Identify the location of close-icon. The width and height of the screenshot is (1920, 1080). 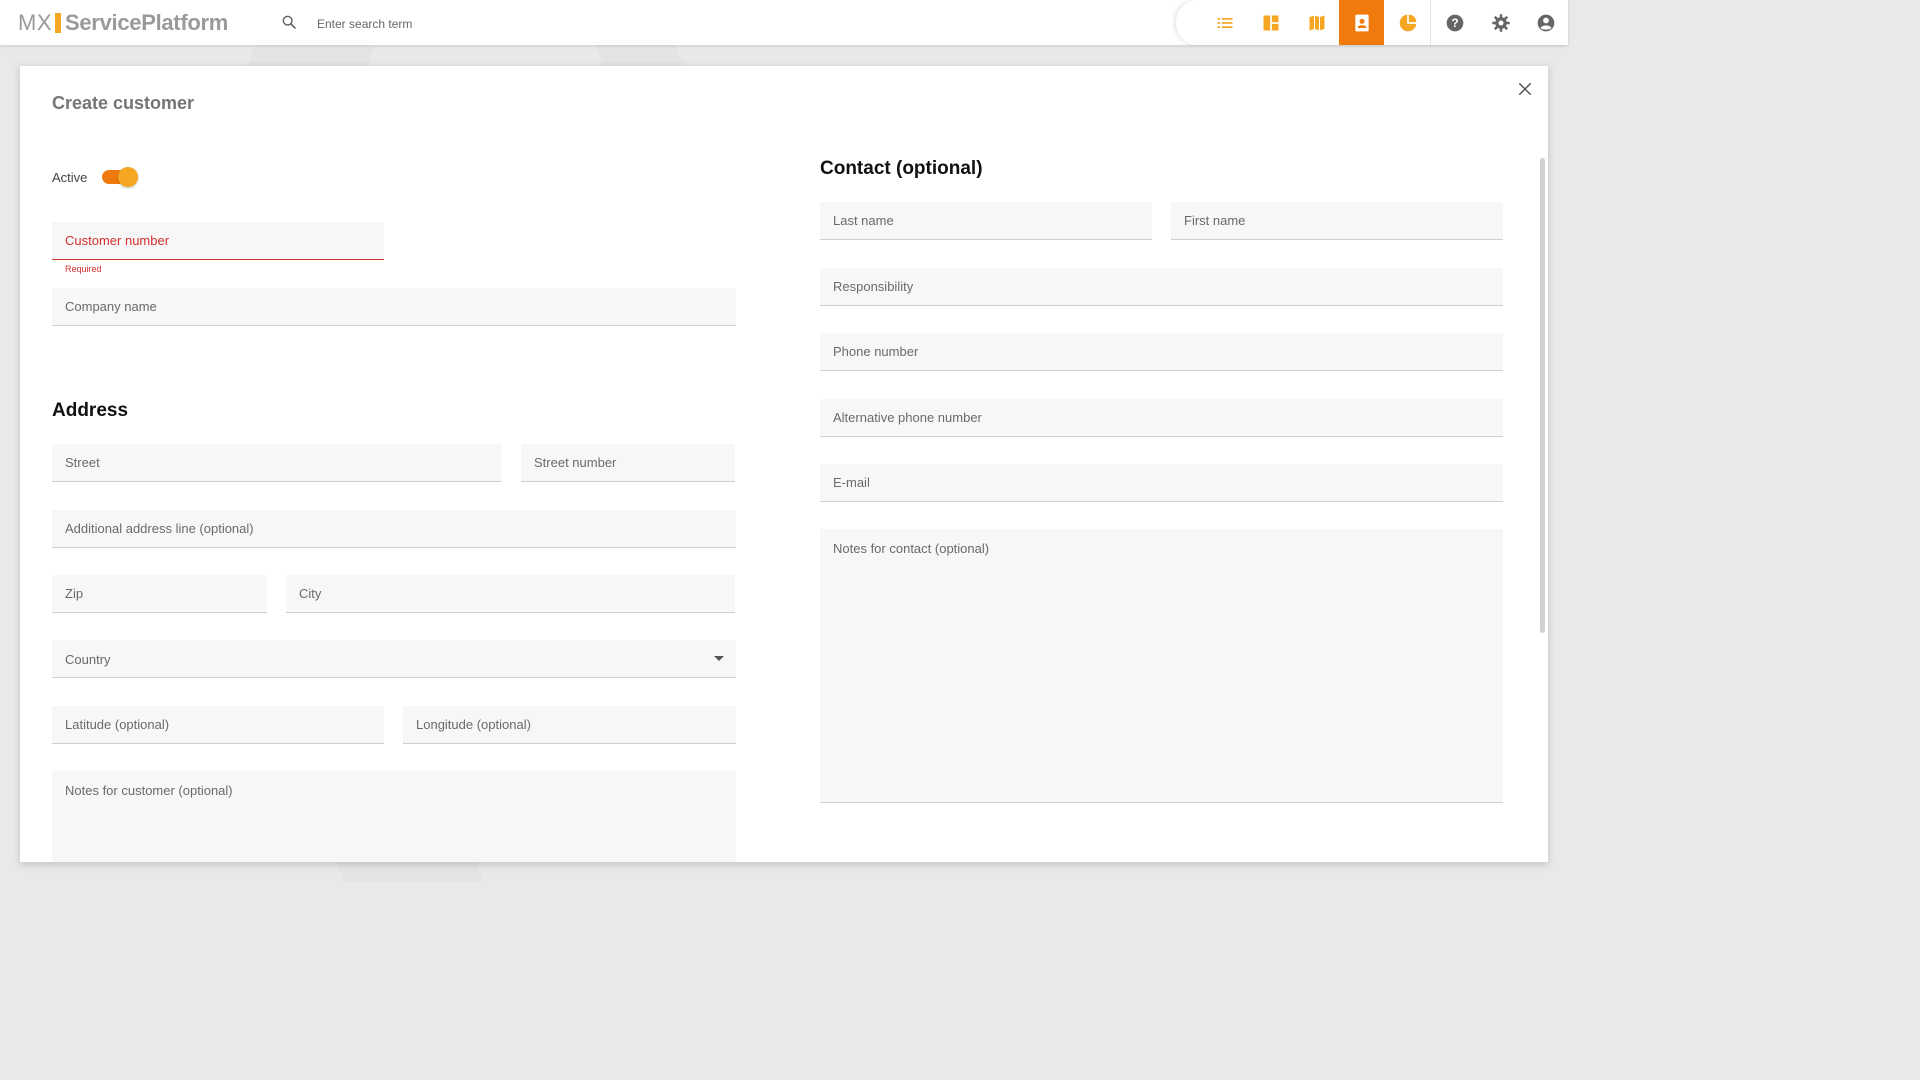
(1525, 89).